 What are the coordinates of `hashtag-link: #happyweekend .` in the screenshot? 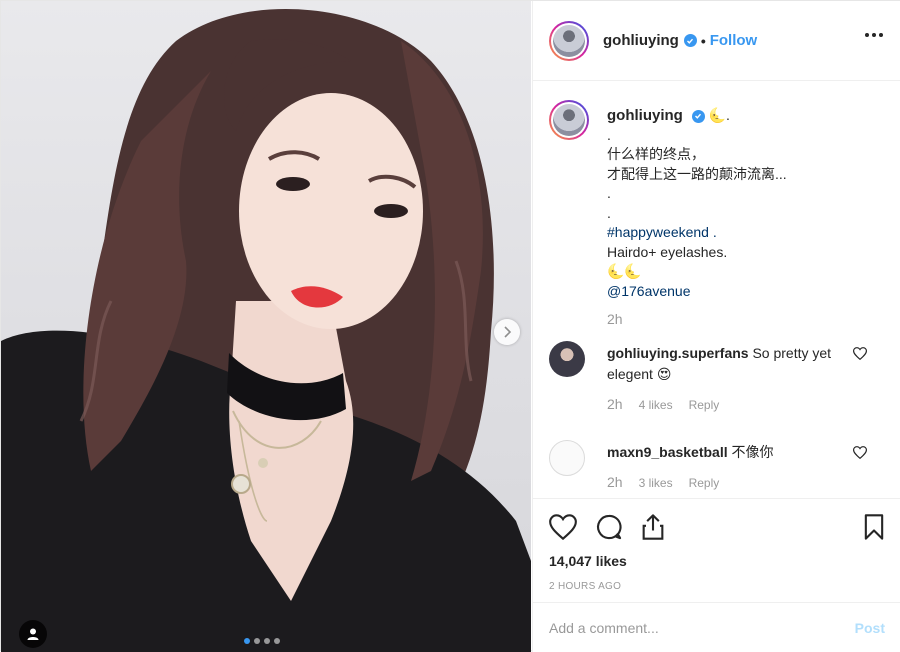 It's located at (697, 233).